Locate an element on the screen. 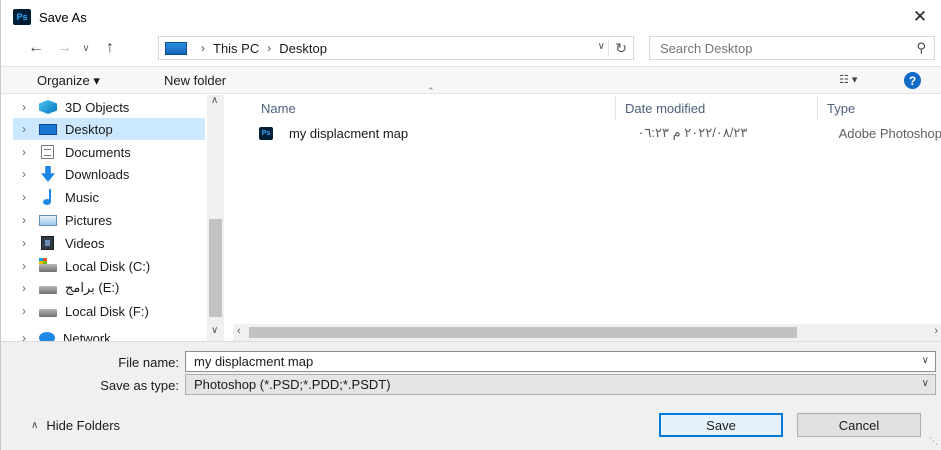 The width and height of the screenshot is (941, 450). nav-item-pictures: › Pictures is located at coordinates (110, 220).